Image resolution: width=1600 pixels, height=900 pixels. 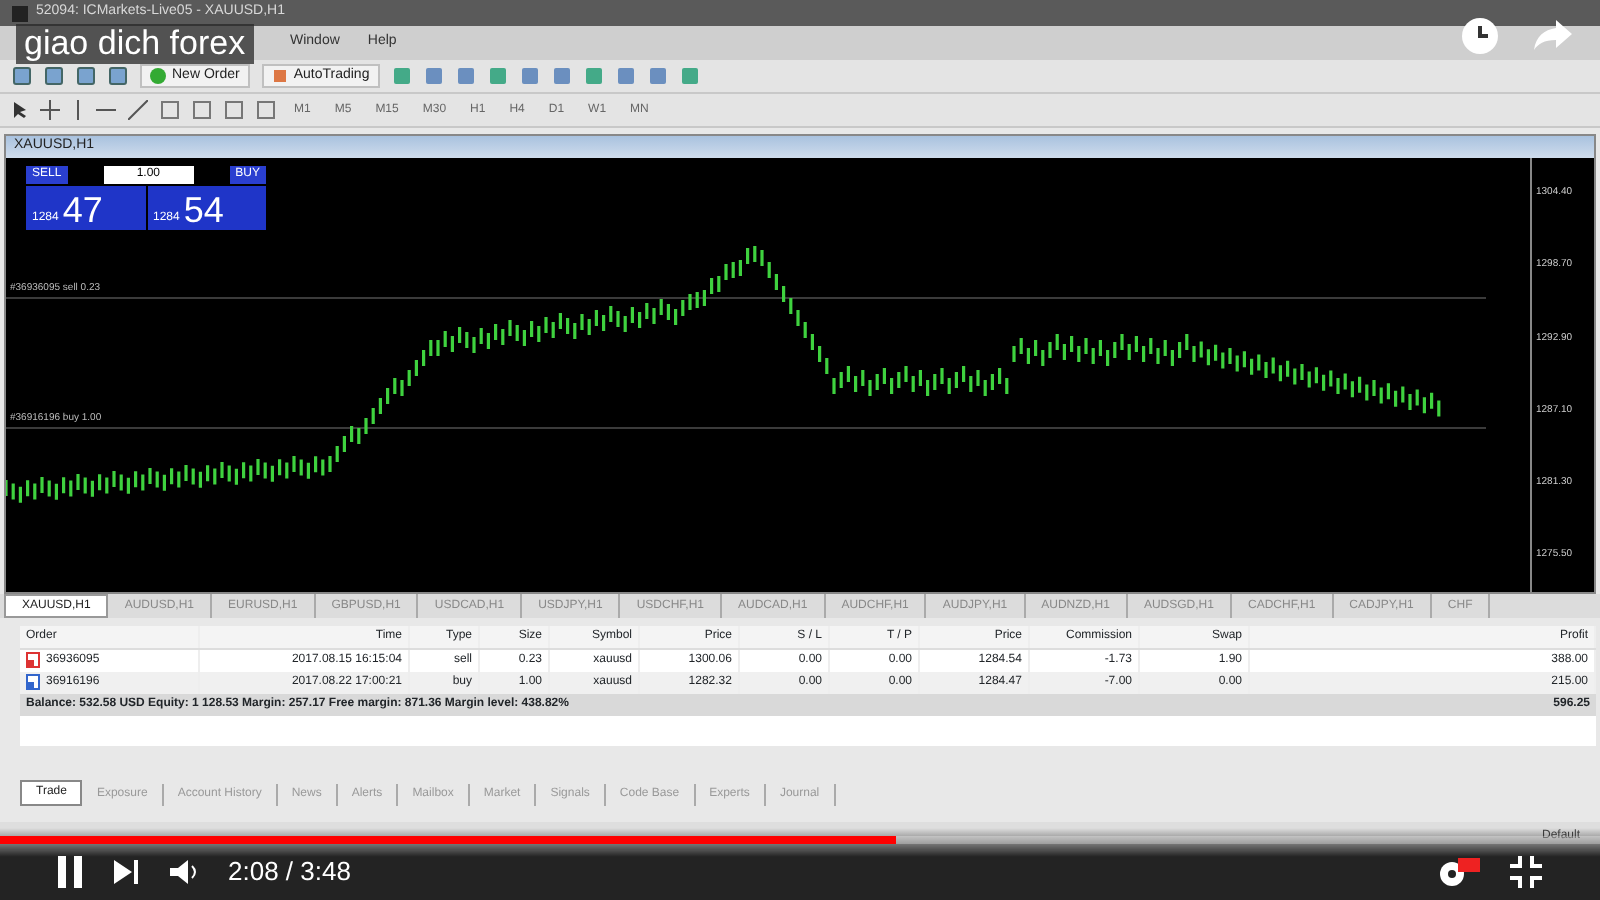 What do you see at coordinates (70, 872) in the screenshot?
I see `pause-icon` at bounding box center [70, 872].